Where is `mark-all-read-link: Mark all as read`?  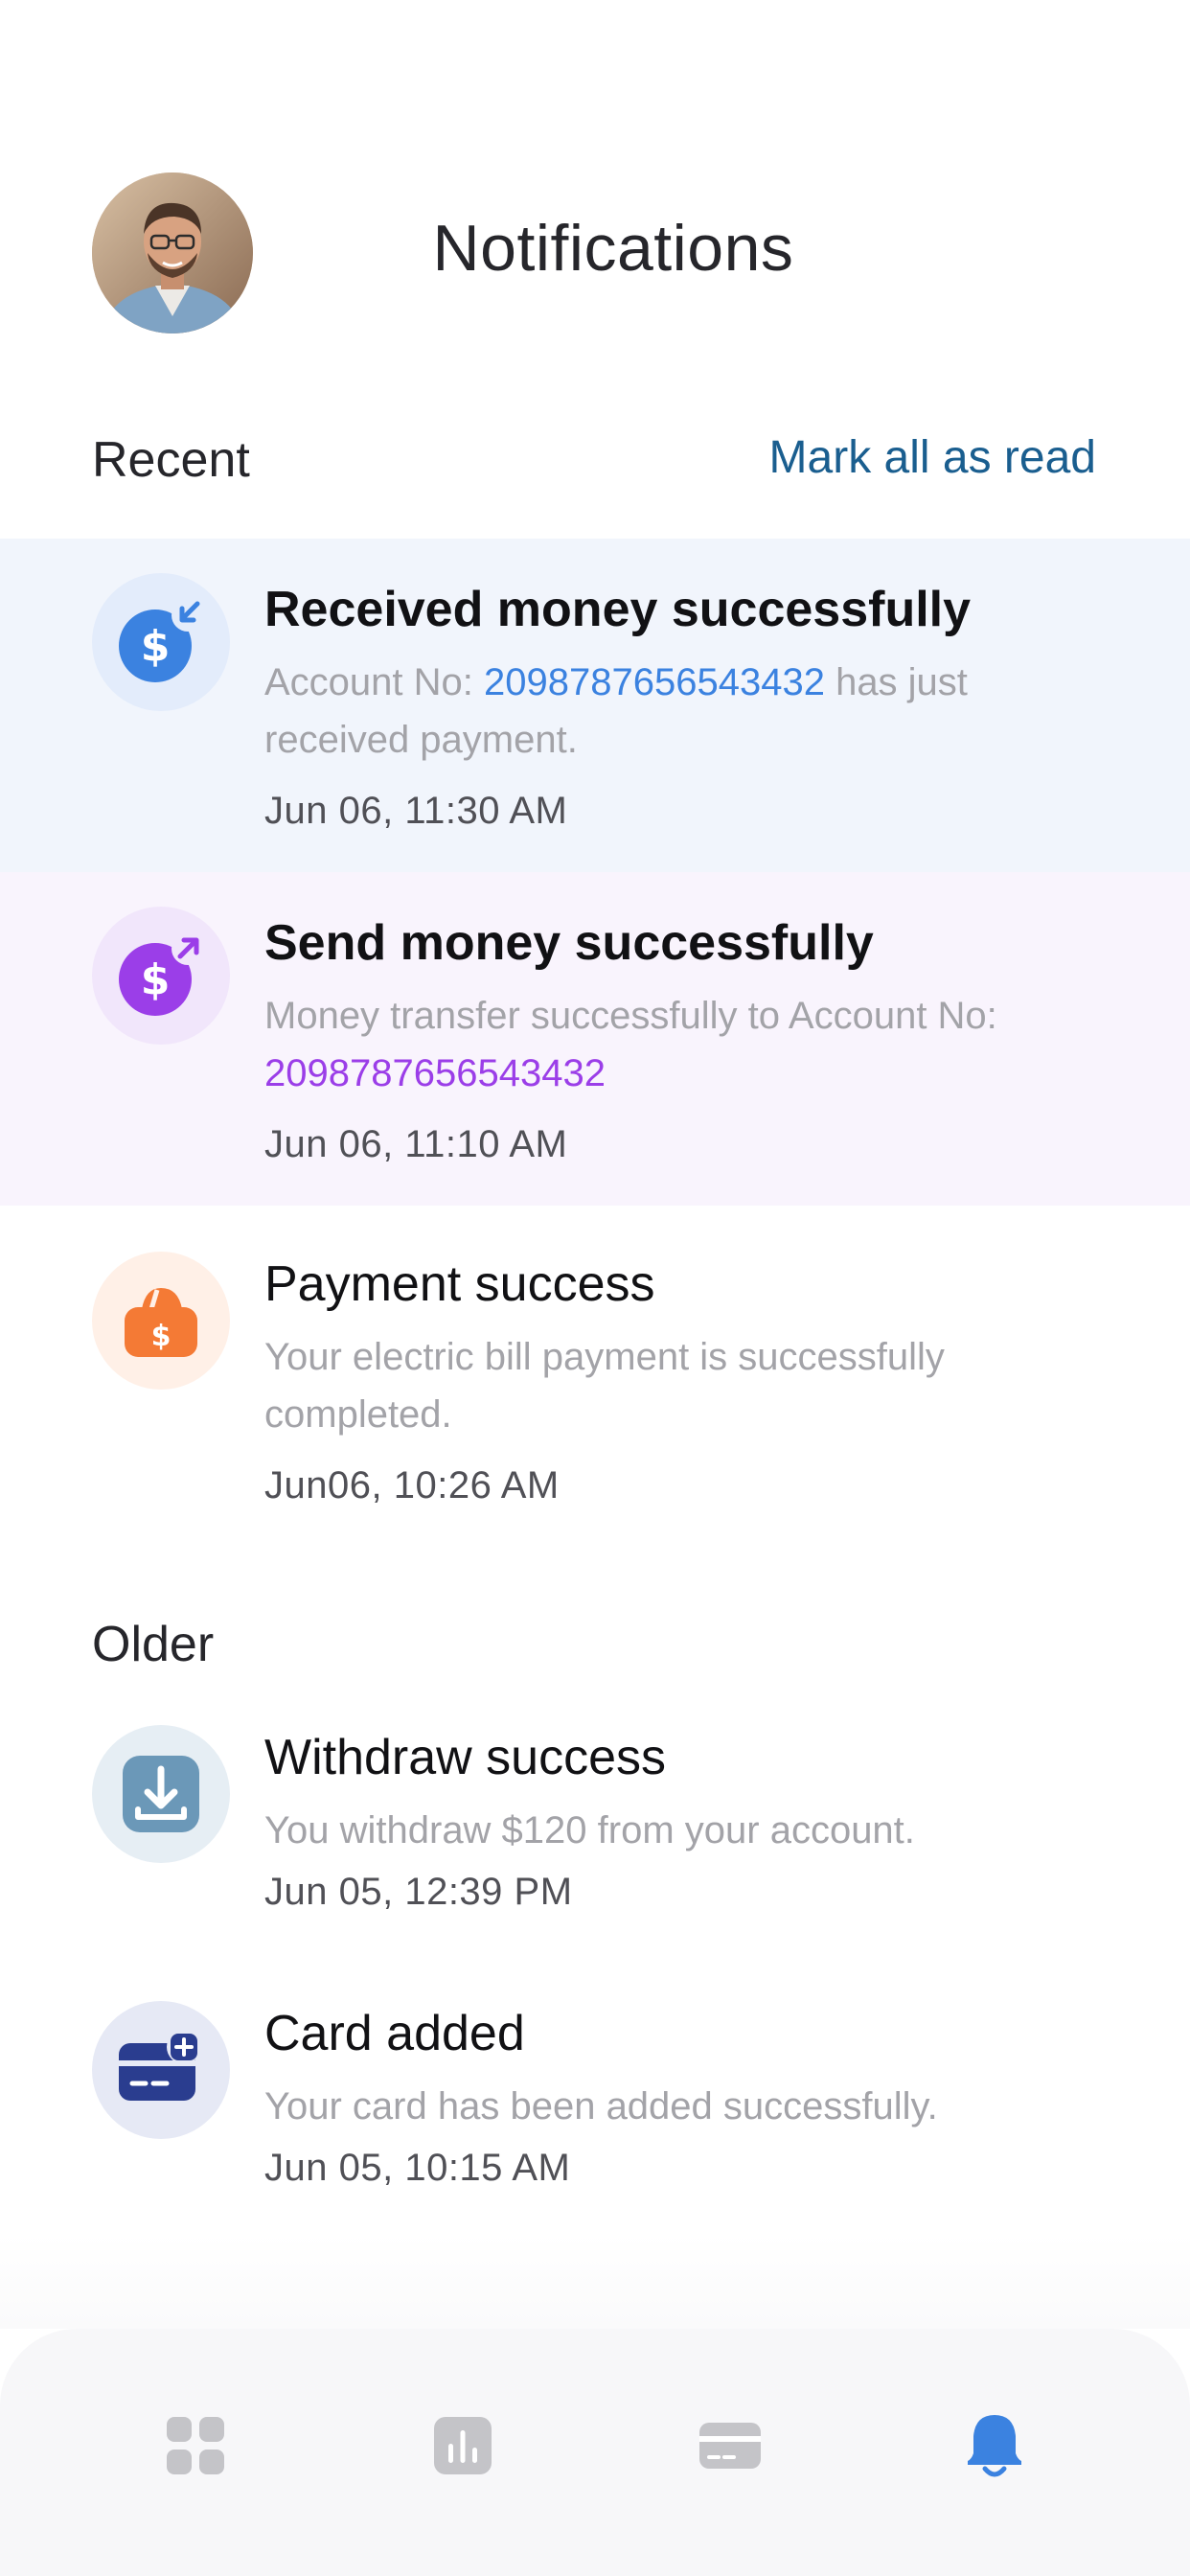 mark-all-read-link: Mark all as read is located at coordinates (933, 457).